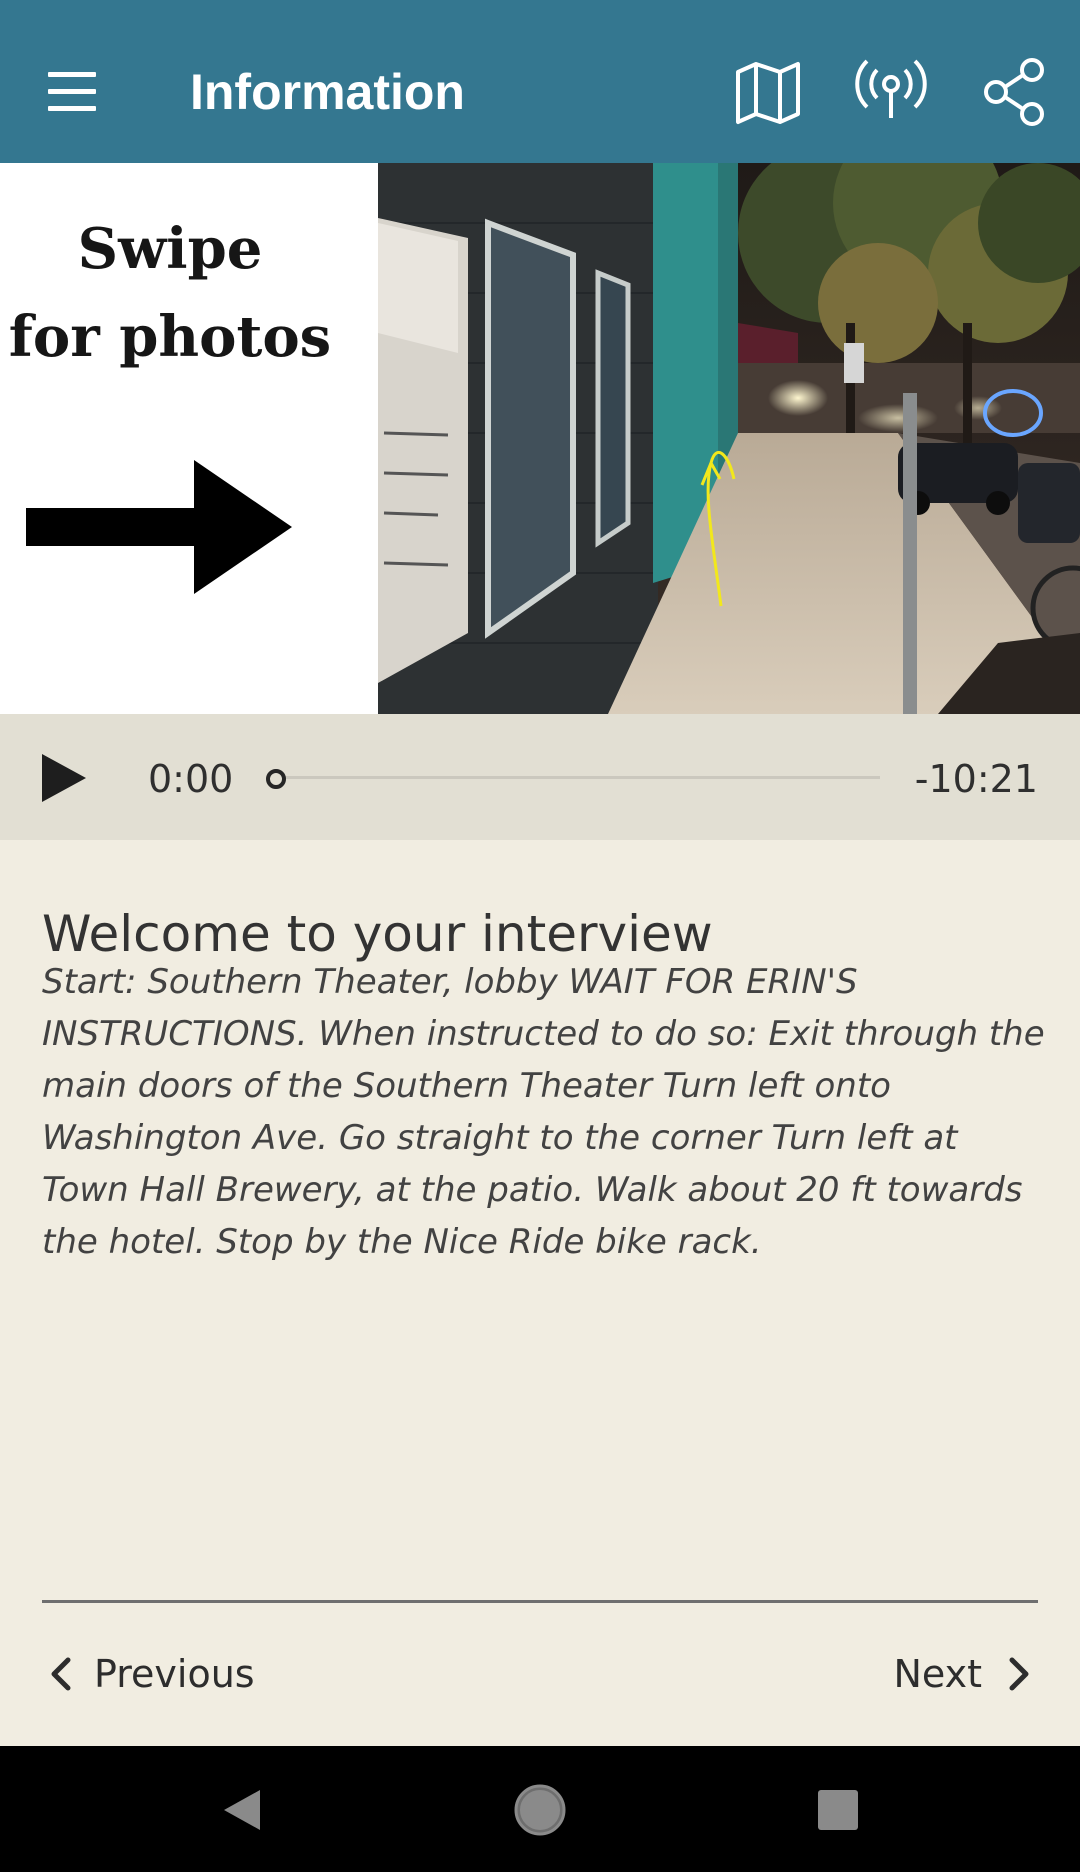  Describe the element at coordinates (838, 1810) in the screenshot. I see `recents-icon` at that location.